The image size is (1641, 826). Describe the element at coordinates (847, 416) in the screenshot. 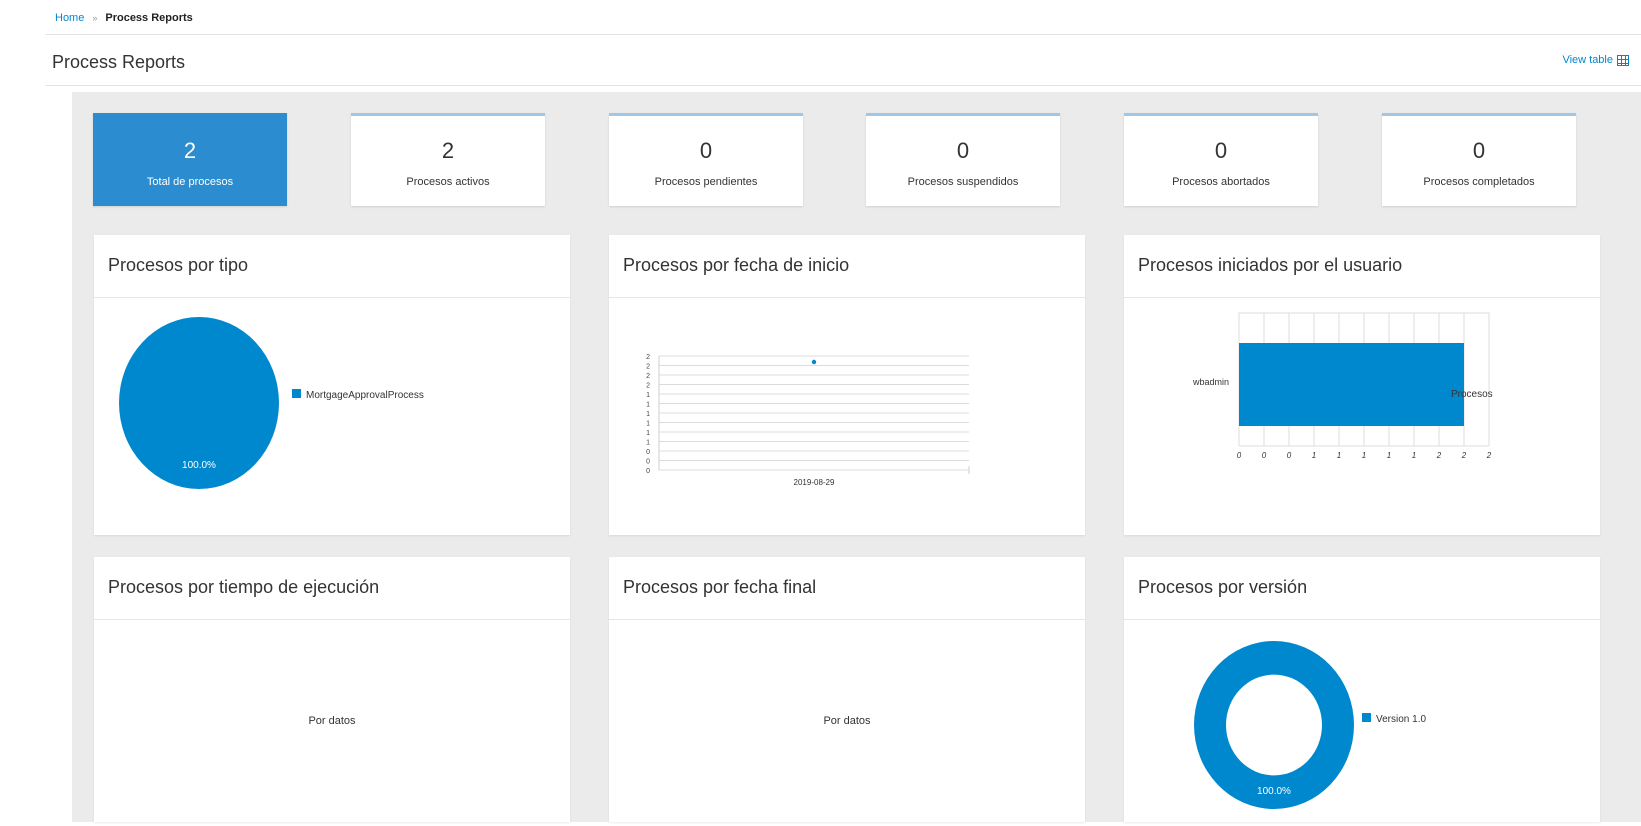

I see `scatter-chart: 2 2 2 2 1 1 1 1 1 1 0 0 0 2019-08-29` at that location.